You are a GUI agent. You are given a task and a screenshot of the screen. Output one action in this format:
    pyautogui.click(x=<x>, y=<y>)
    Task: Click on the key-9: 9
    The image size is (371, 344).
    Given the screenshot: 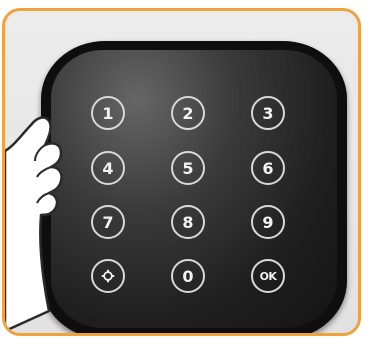 What is the action you would take?
    pyautogui.click(x=268, y=222)
    